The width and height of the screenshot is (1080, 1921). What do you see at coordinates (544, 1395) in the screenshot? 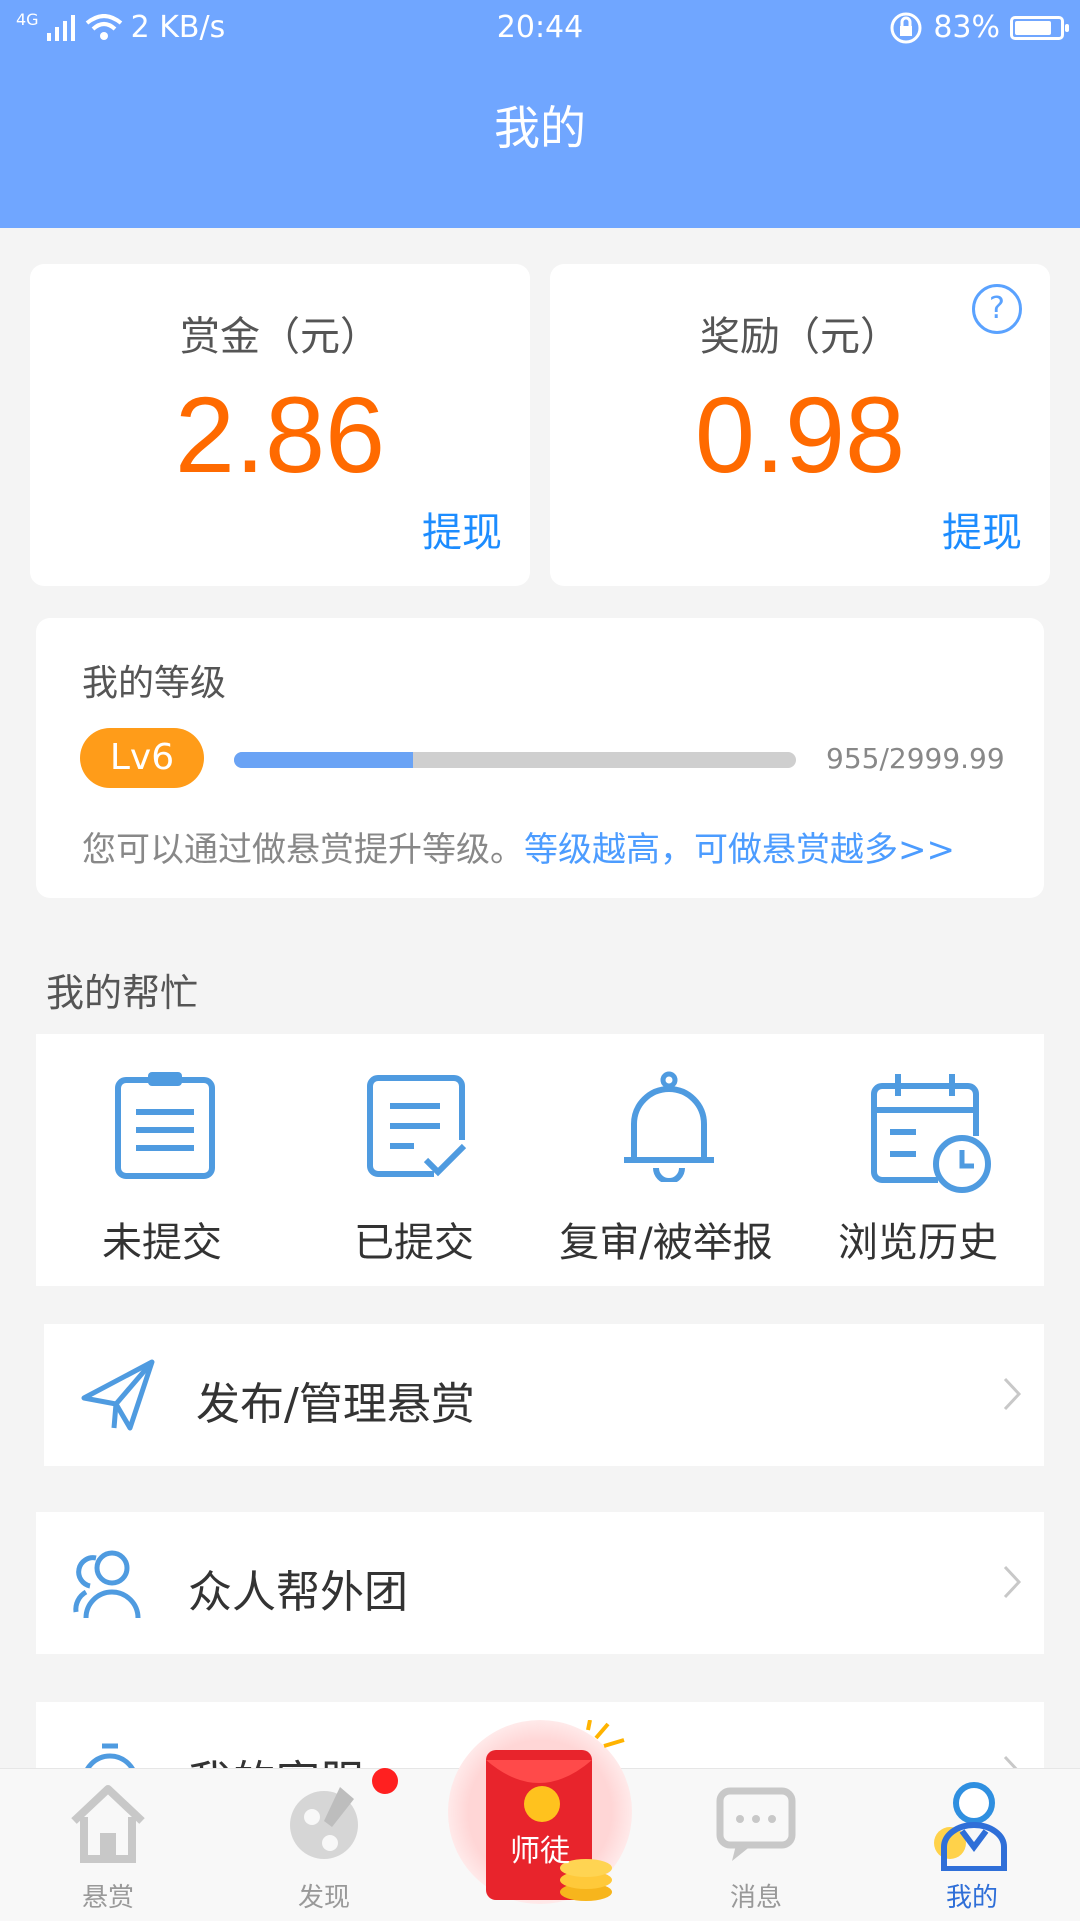
I see `menu-publish: 发布/管理悬赏` at bounding box center [544, 1395].